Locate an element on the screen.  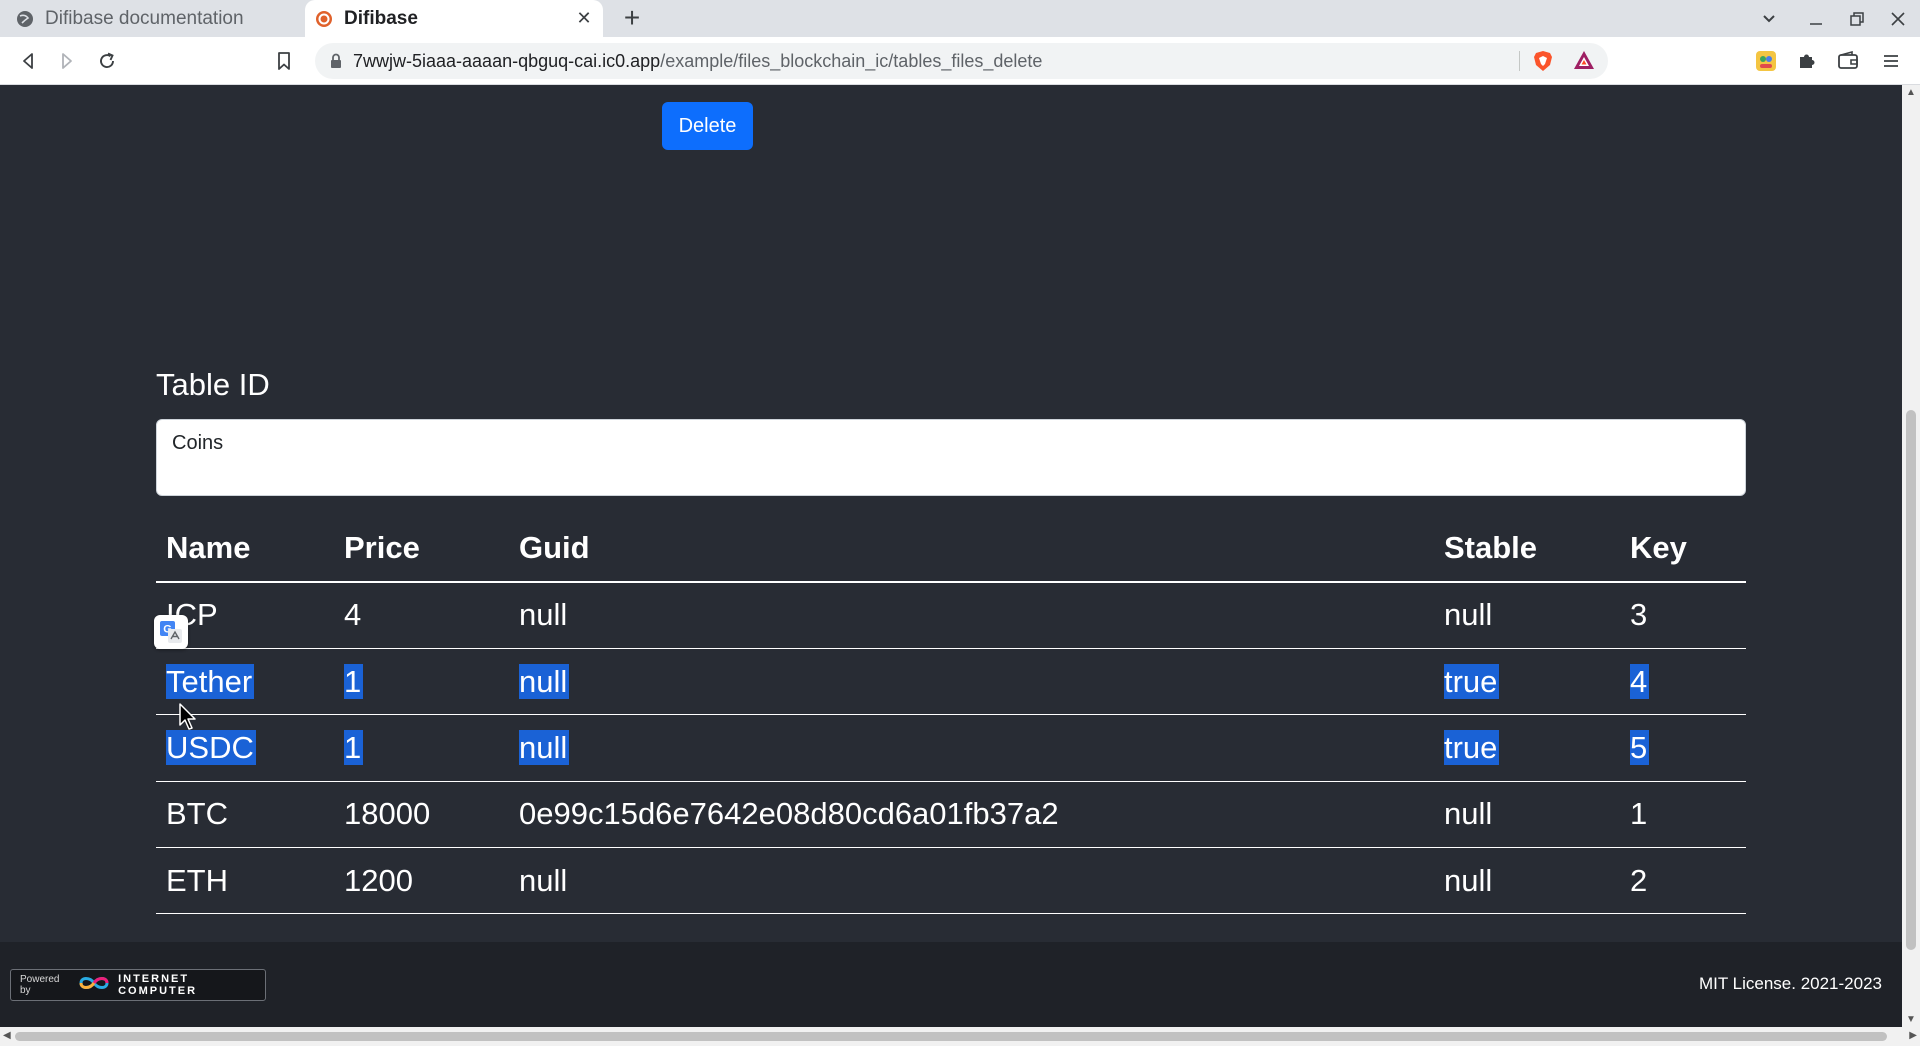
vertical-scroll-thumb is located at coordinates (1911, 680).